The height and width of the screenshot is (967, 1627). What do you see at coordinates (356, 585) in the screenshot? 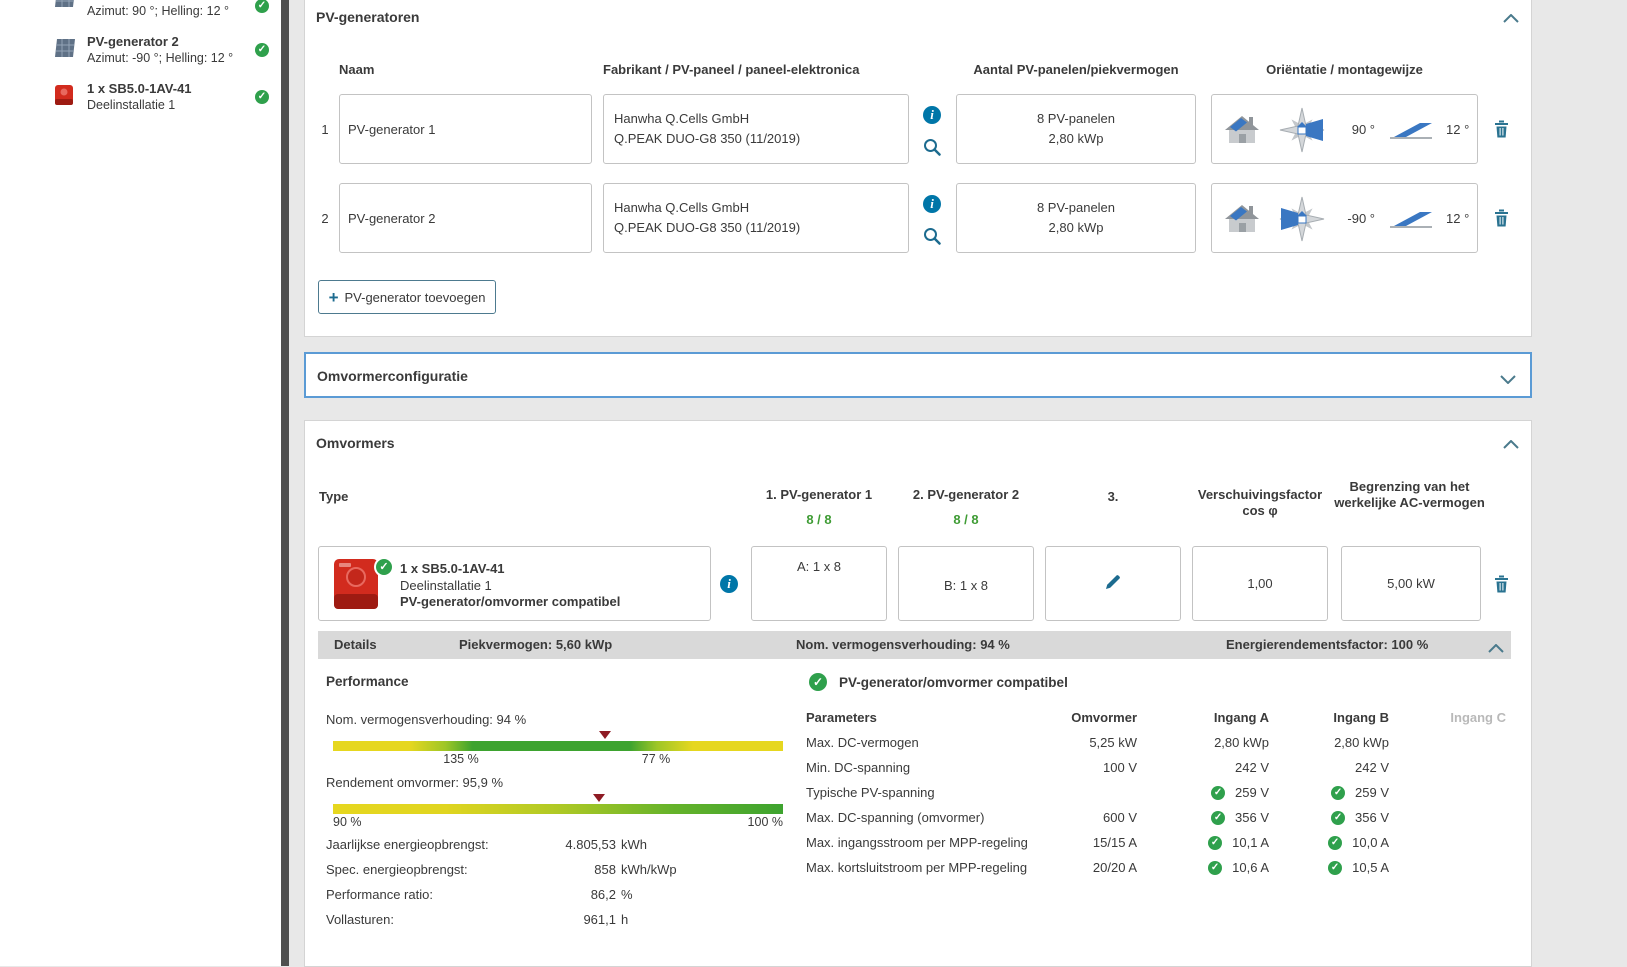
I see `inverter-image` at bounding box center [356, 585].